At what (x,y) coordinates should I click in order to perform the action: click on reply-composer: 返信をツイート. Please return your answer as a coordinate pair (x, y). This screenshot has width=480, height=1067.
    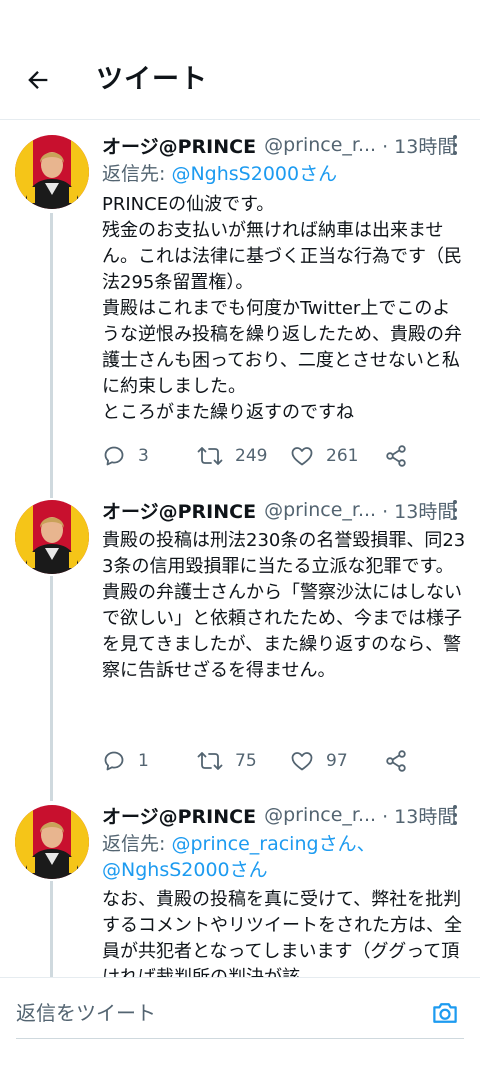
    Looking at the image, I should click on (240, 1022).